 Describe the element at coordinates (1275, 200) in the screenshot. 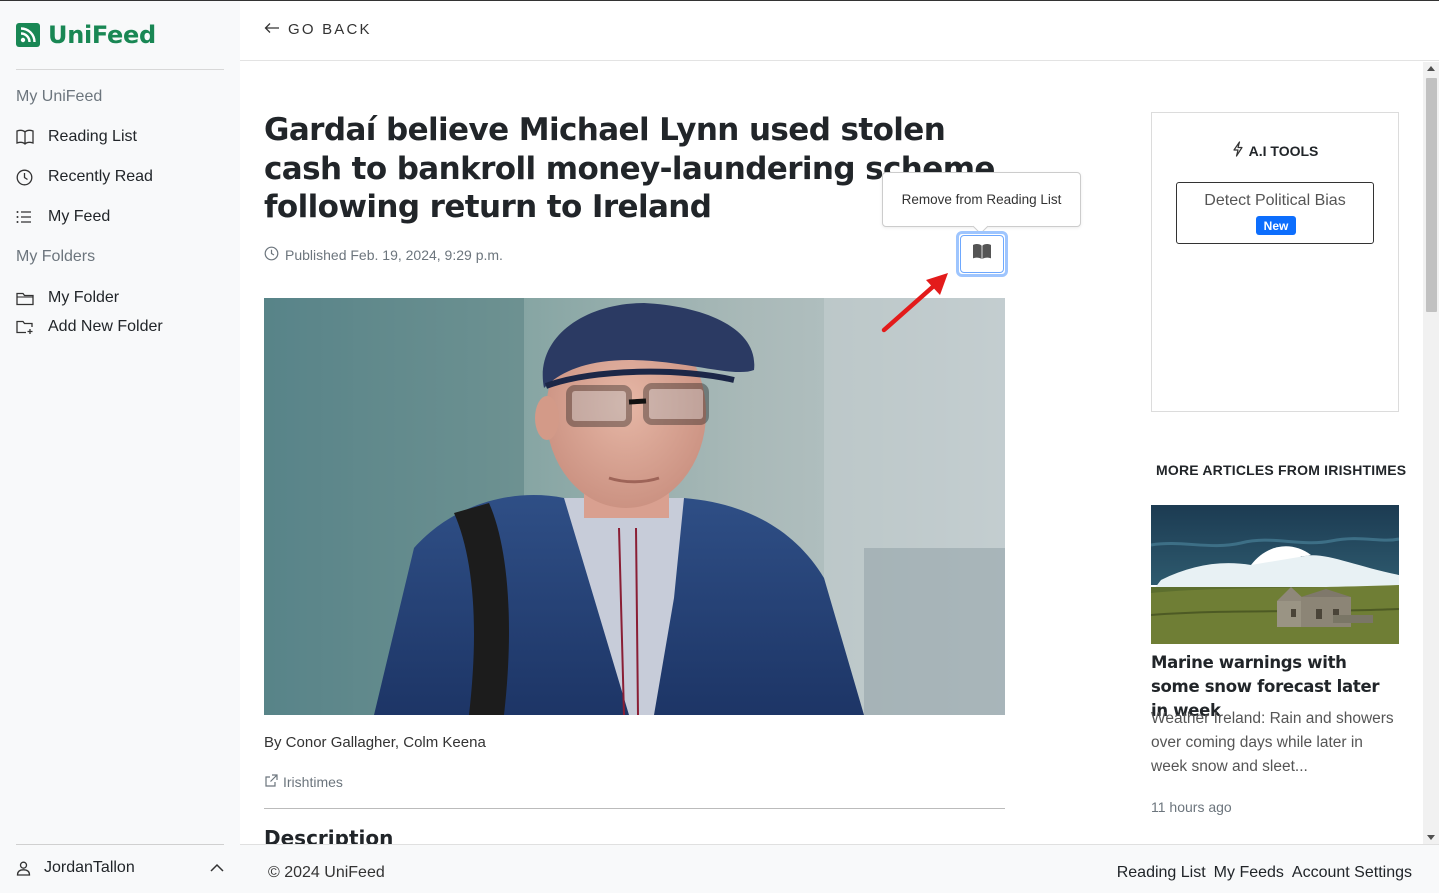

I see `bias-button-label: Detect Political Bias` at that location.